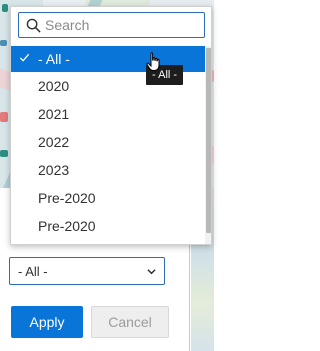 Image resolution: width=320 pixels, height=351 pixels. I want to click on option-label: 2023, so click(54, 170).